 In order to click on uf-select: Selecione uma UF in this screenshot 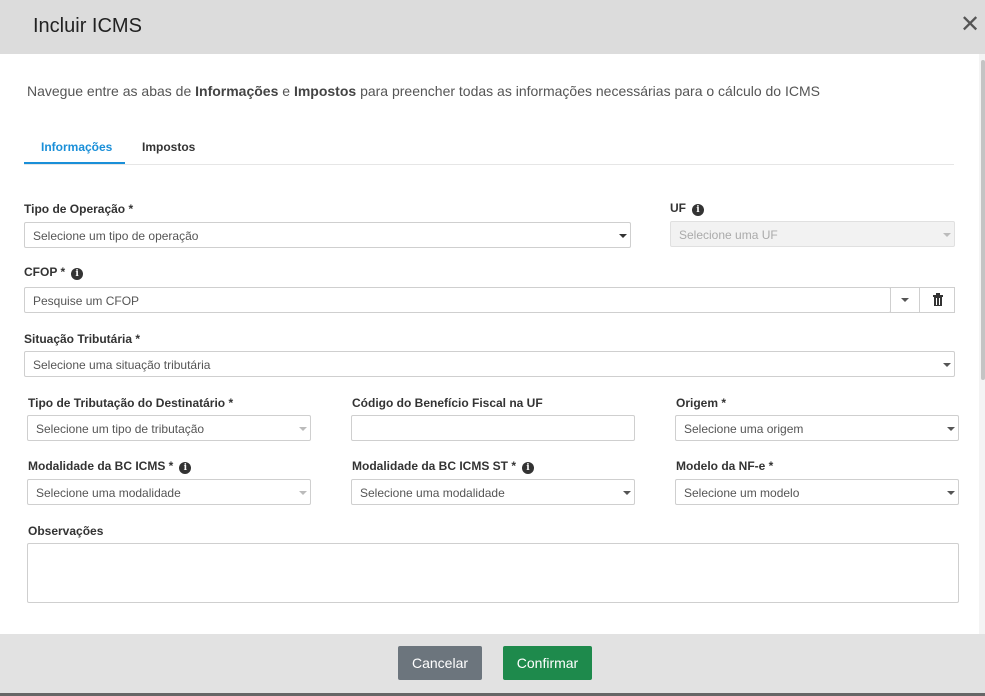, I will do `click(812, 234)`.